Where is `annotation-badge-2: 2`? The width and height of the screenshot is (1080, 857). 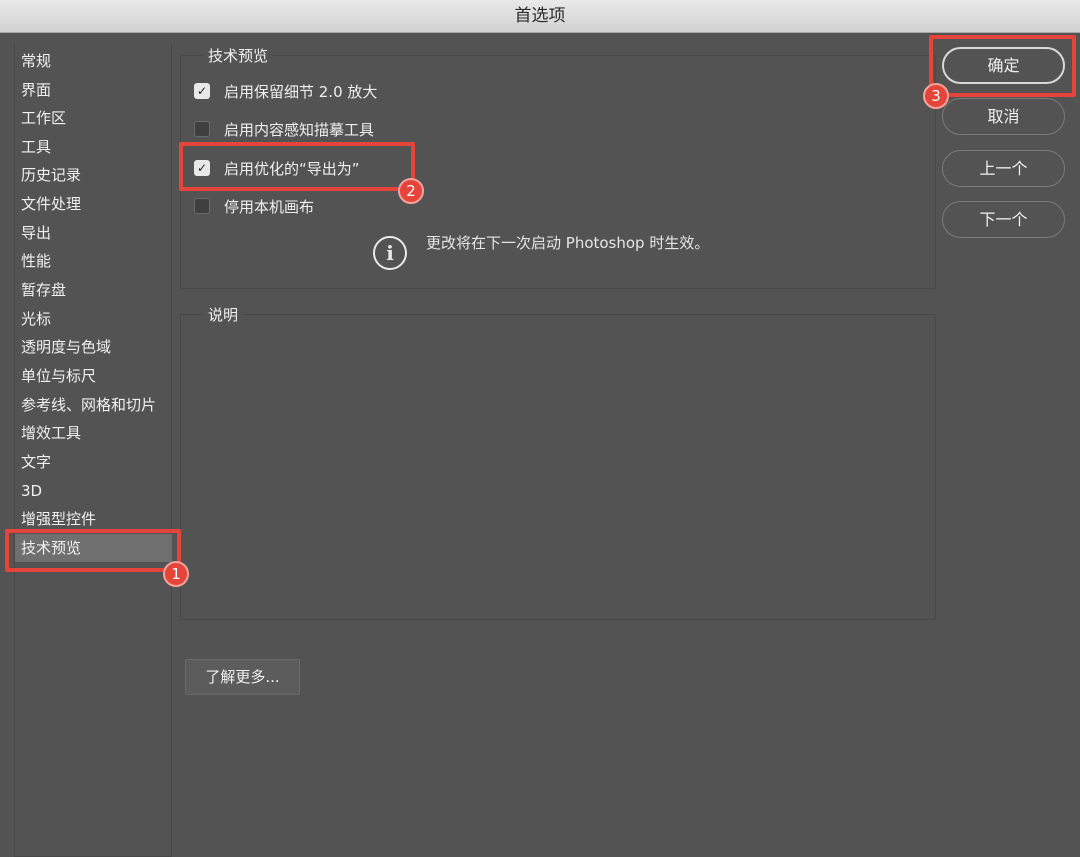
annotation-badge-2: 2 is located at coordinates (411, 191).